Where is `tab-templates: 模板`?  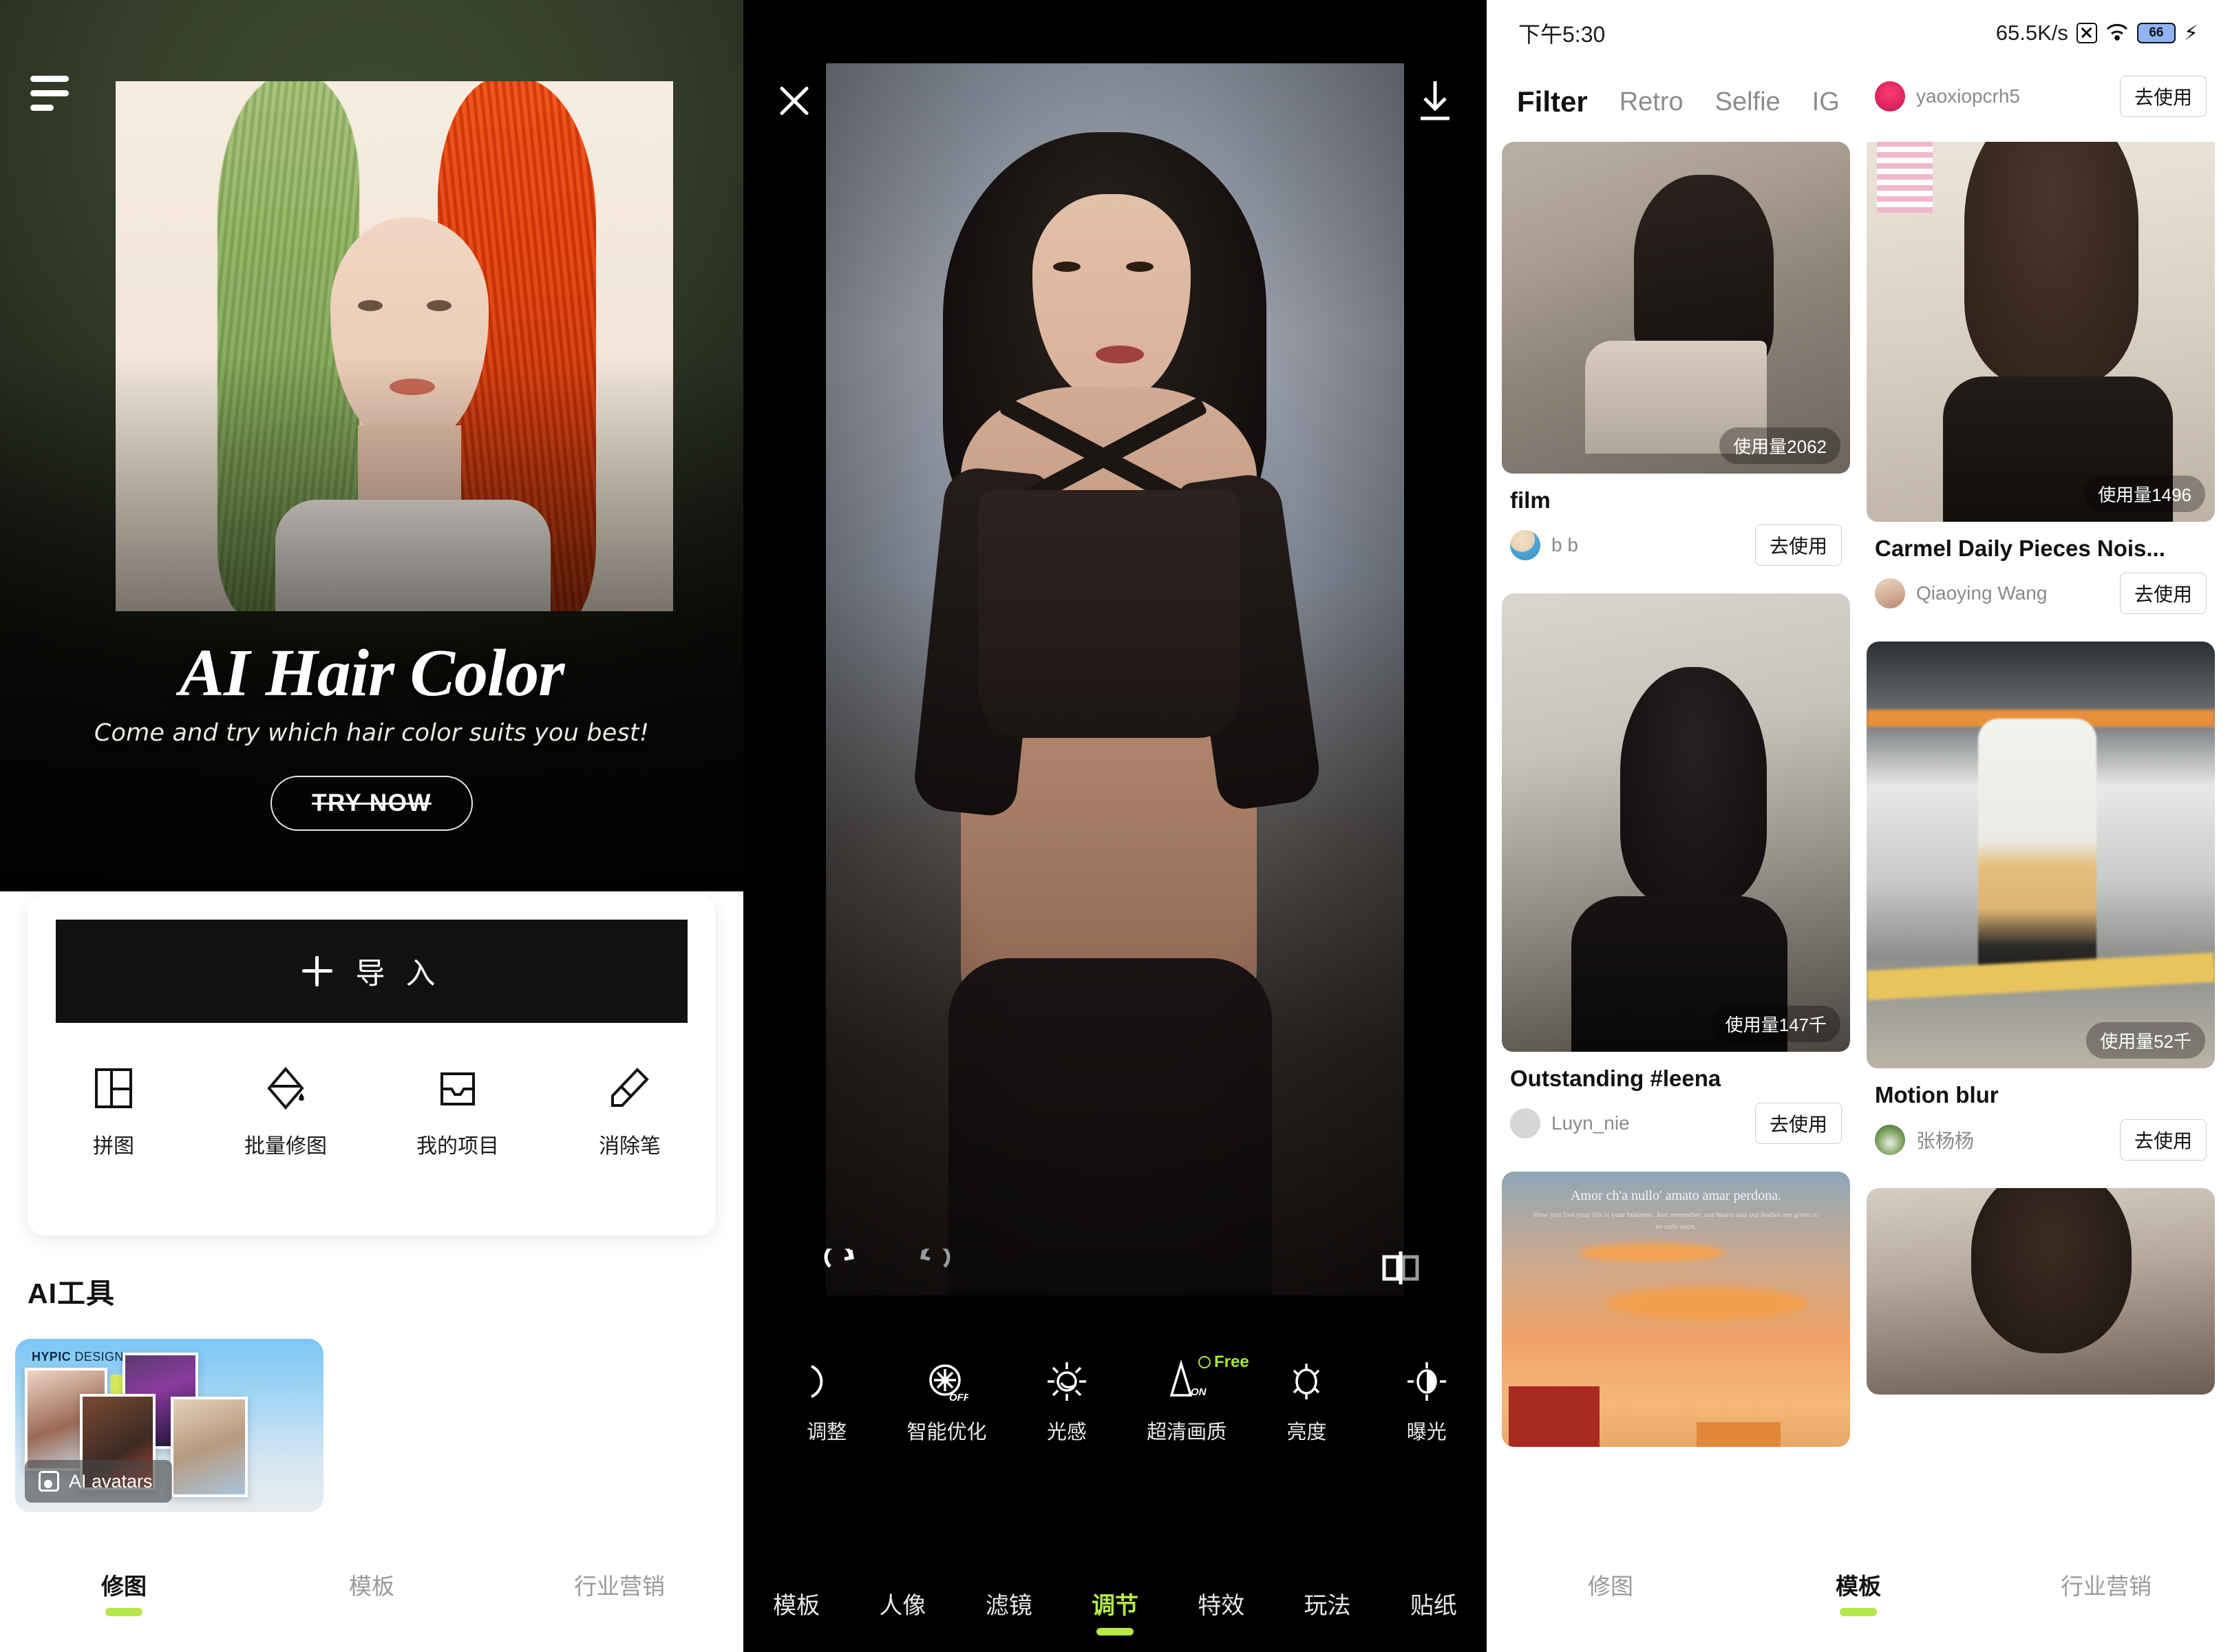 tab-templates: 模板 is located at coordinates (796, 1611).